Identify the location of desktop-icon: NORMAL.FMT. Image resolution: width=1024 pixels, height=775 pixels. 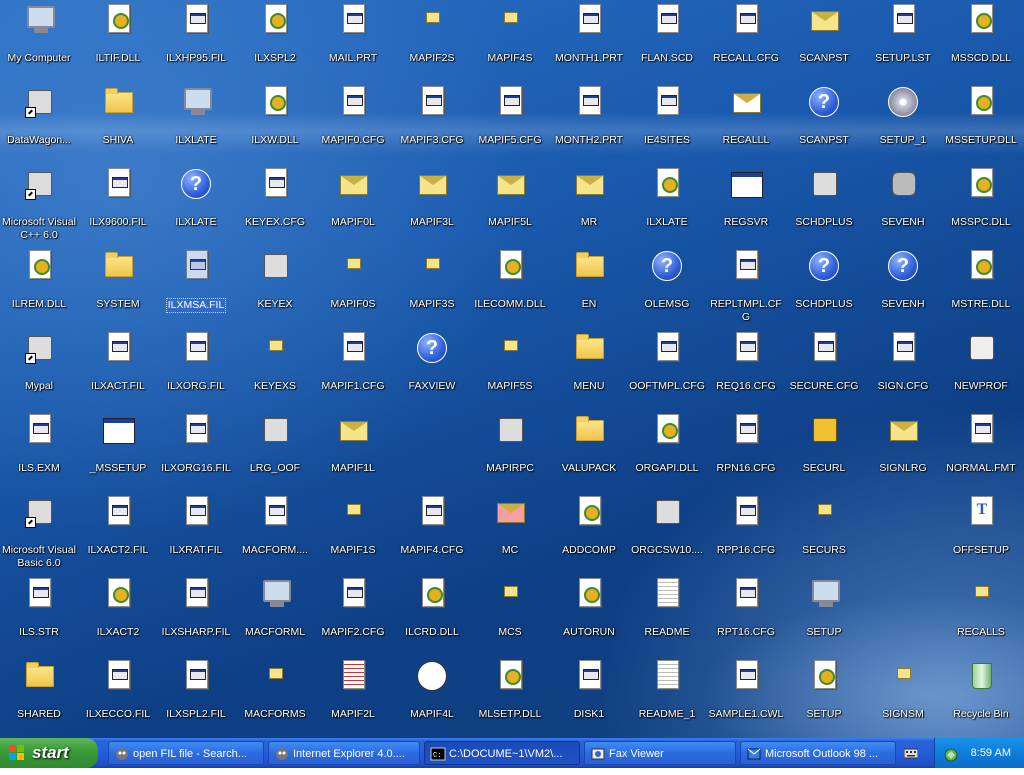
(981, 452).